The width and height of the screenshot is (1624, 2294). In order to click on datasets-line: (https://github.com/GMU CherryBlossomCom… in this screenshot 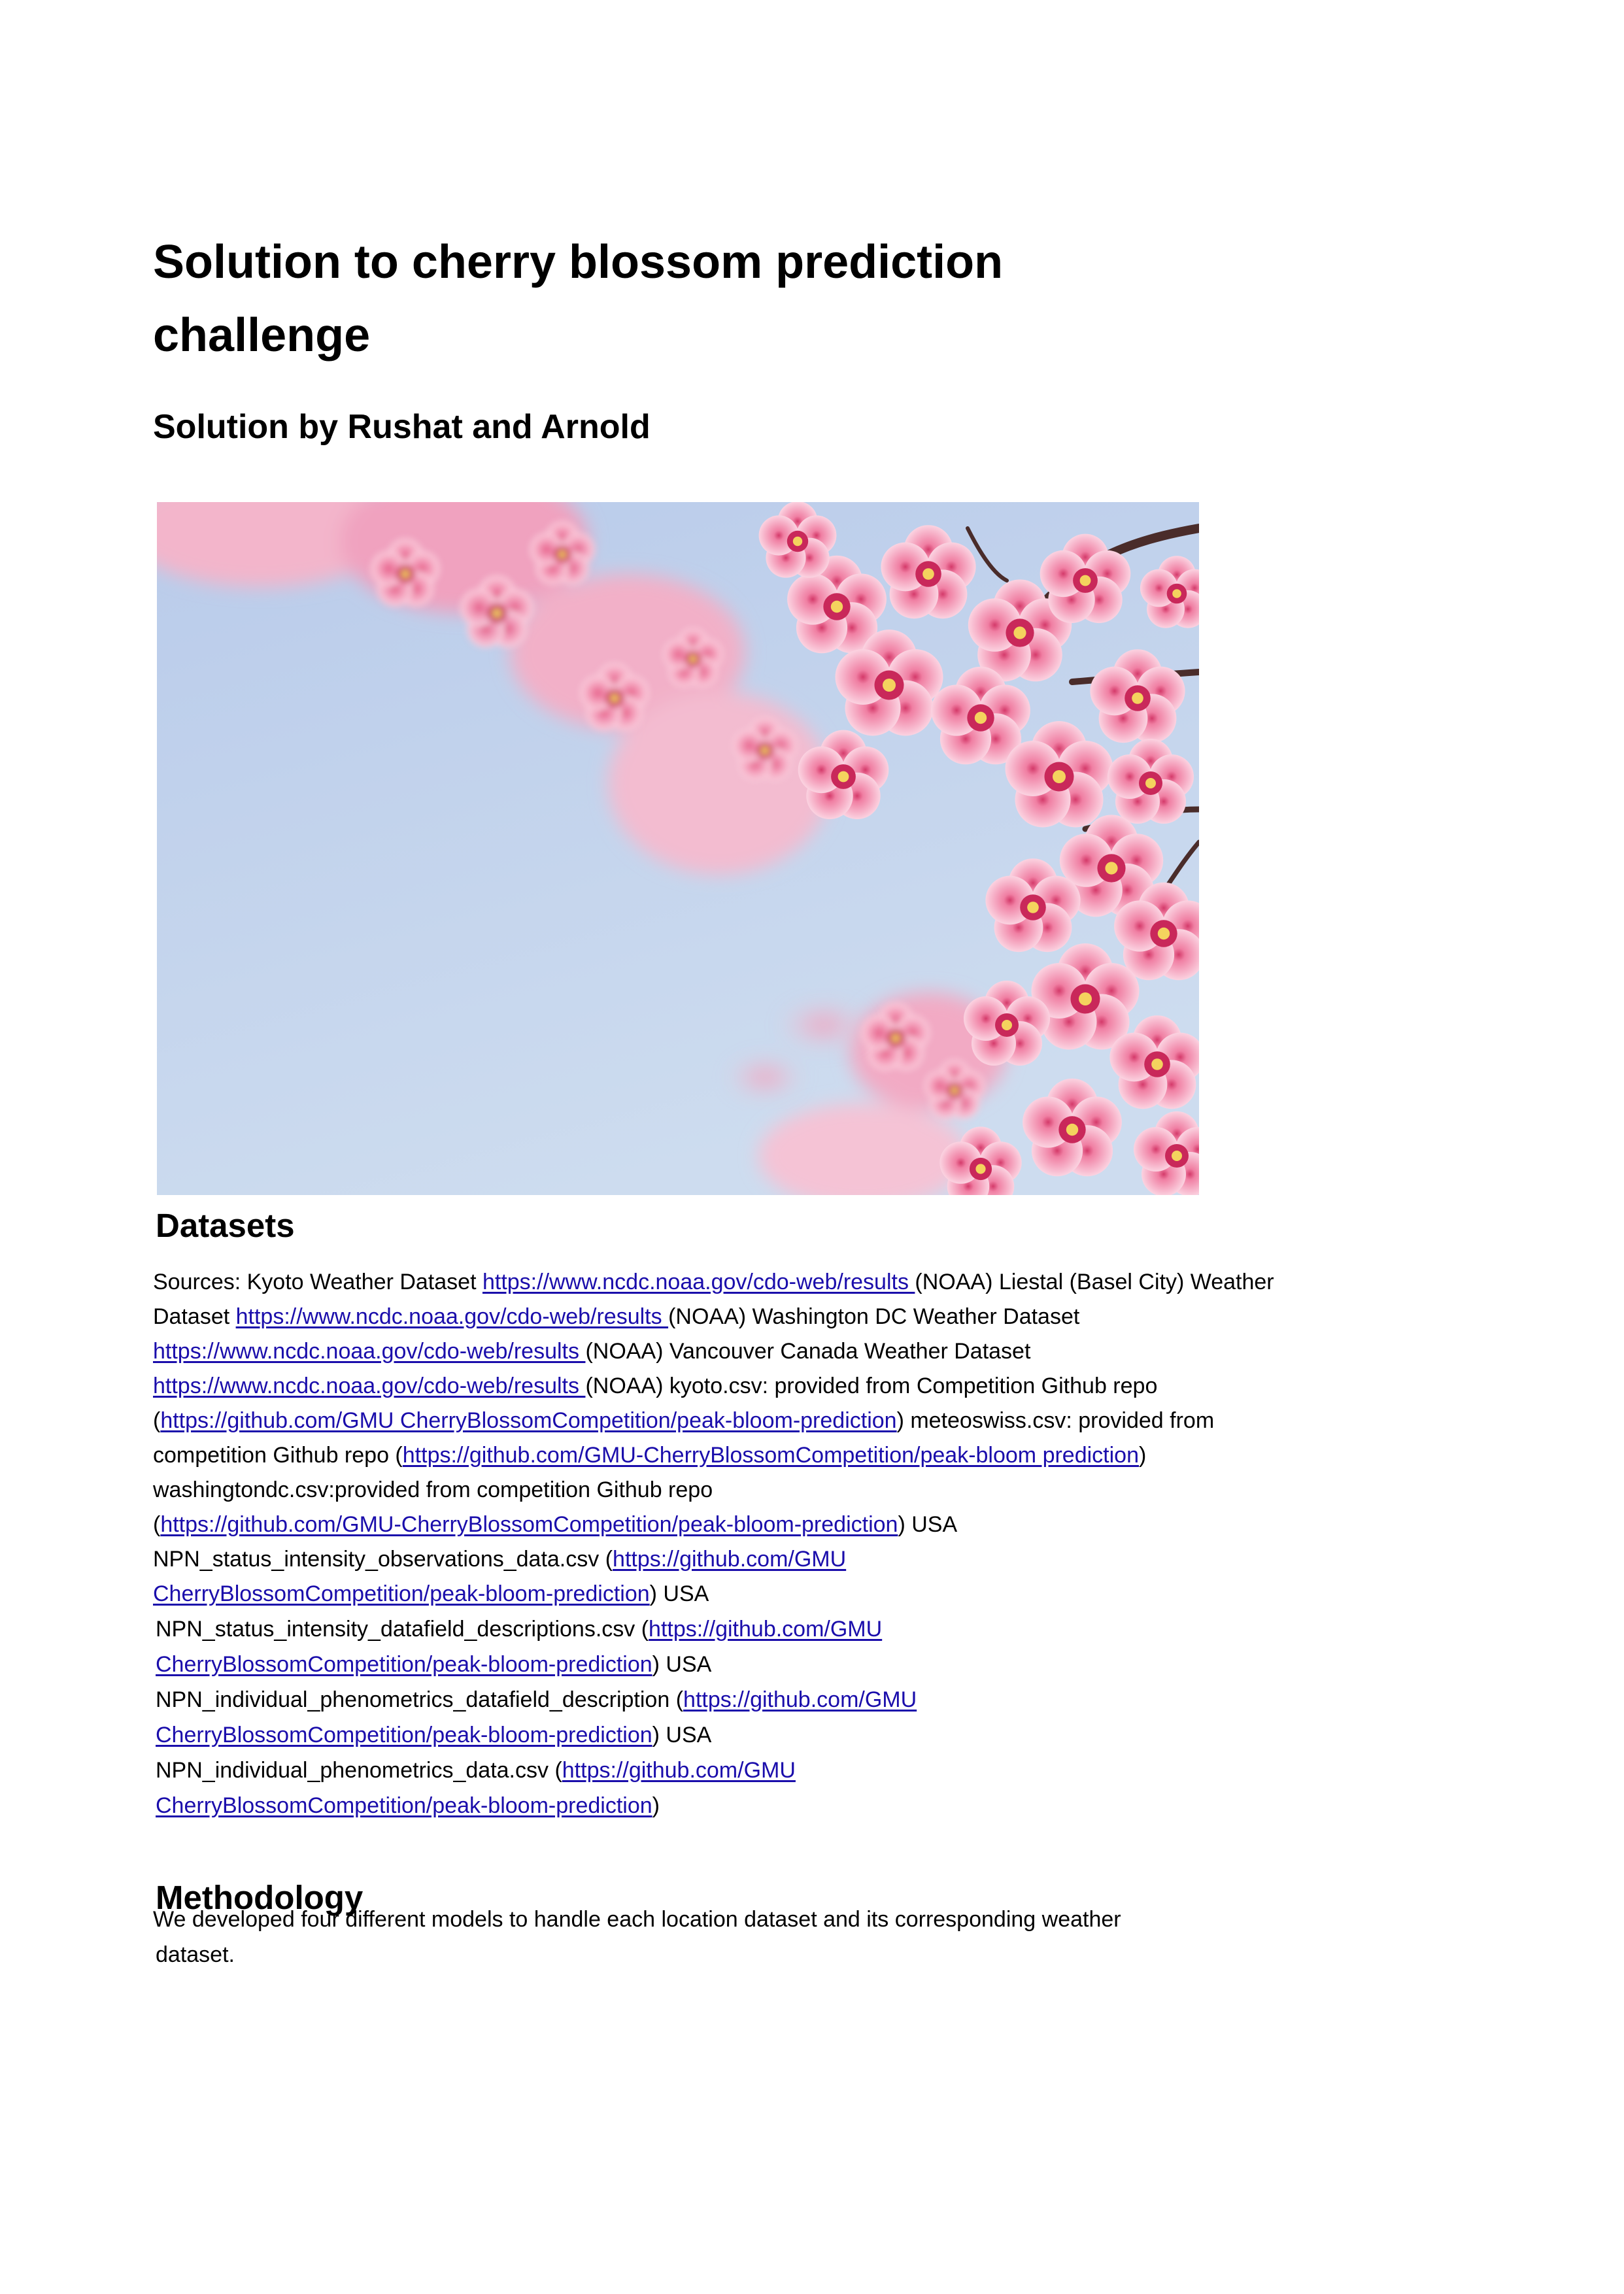, I will do `click(683, 1421)`.